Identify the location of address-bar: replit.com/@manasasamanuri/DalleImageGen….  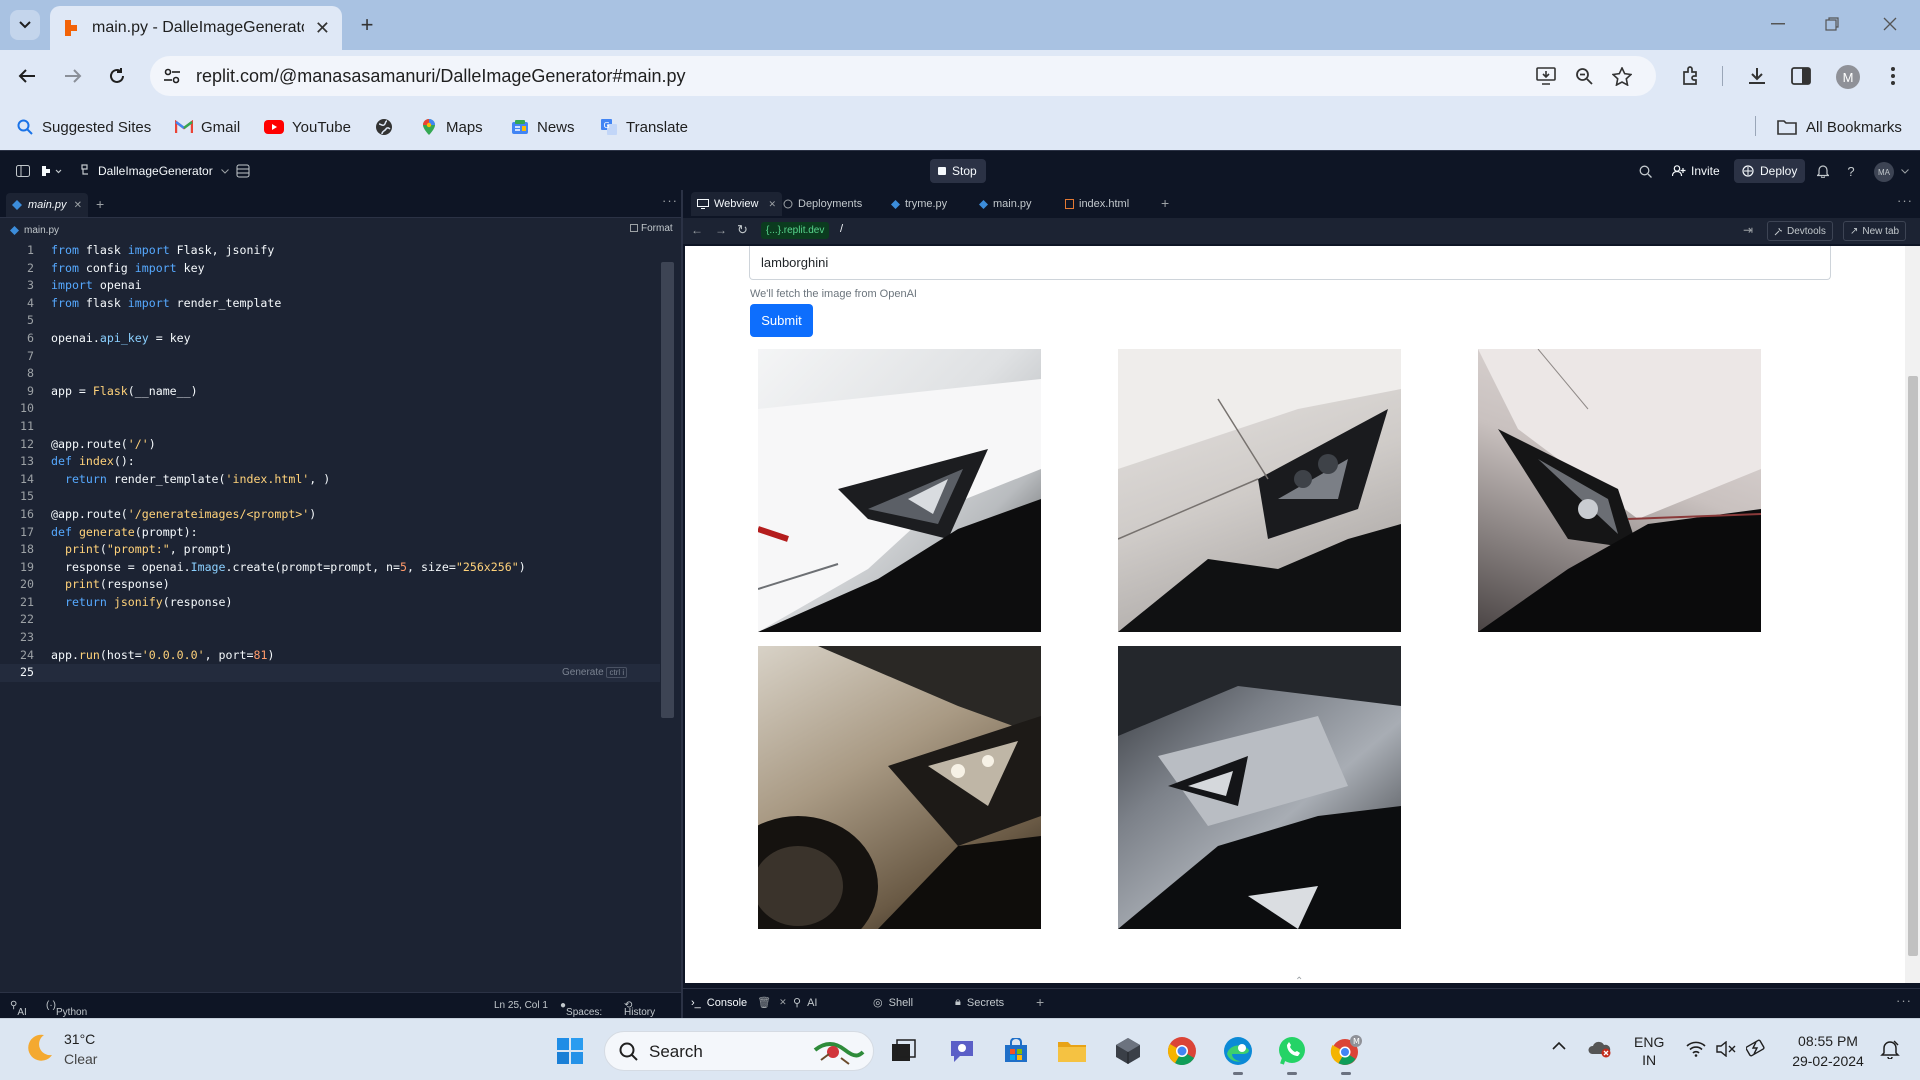
(903, 76).